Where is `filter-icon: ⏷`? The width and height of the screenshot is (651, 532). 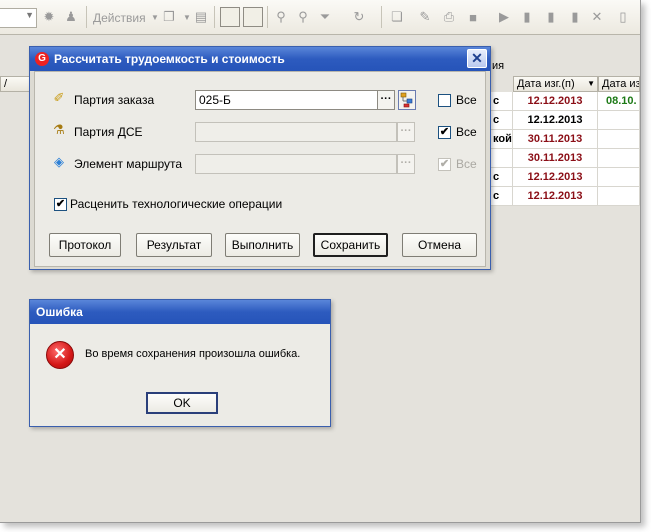
filter-icon: ⏷ is located at coordinates (325, 17).